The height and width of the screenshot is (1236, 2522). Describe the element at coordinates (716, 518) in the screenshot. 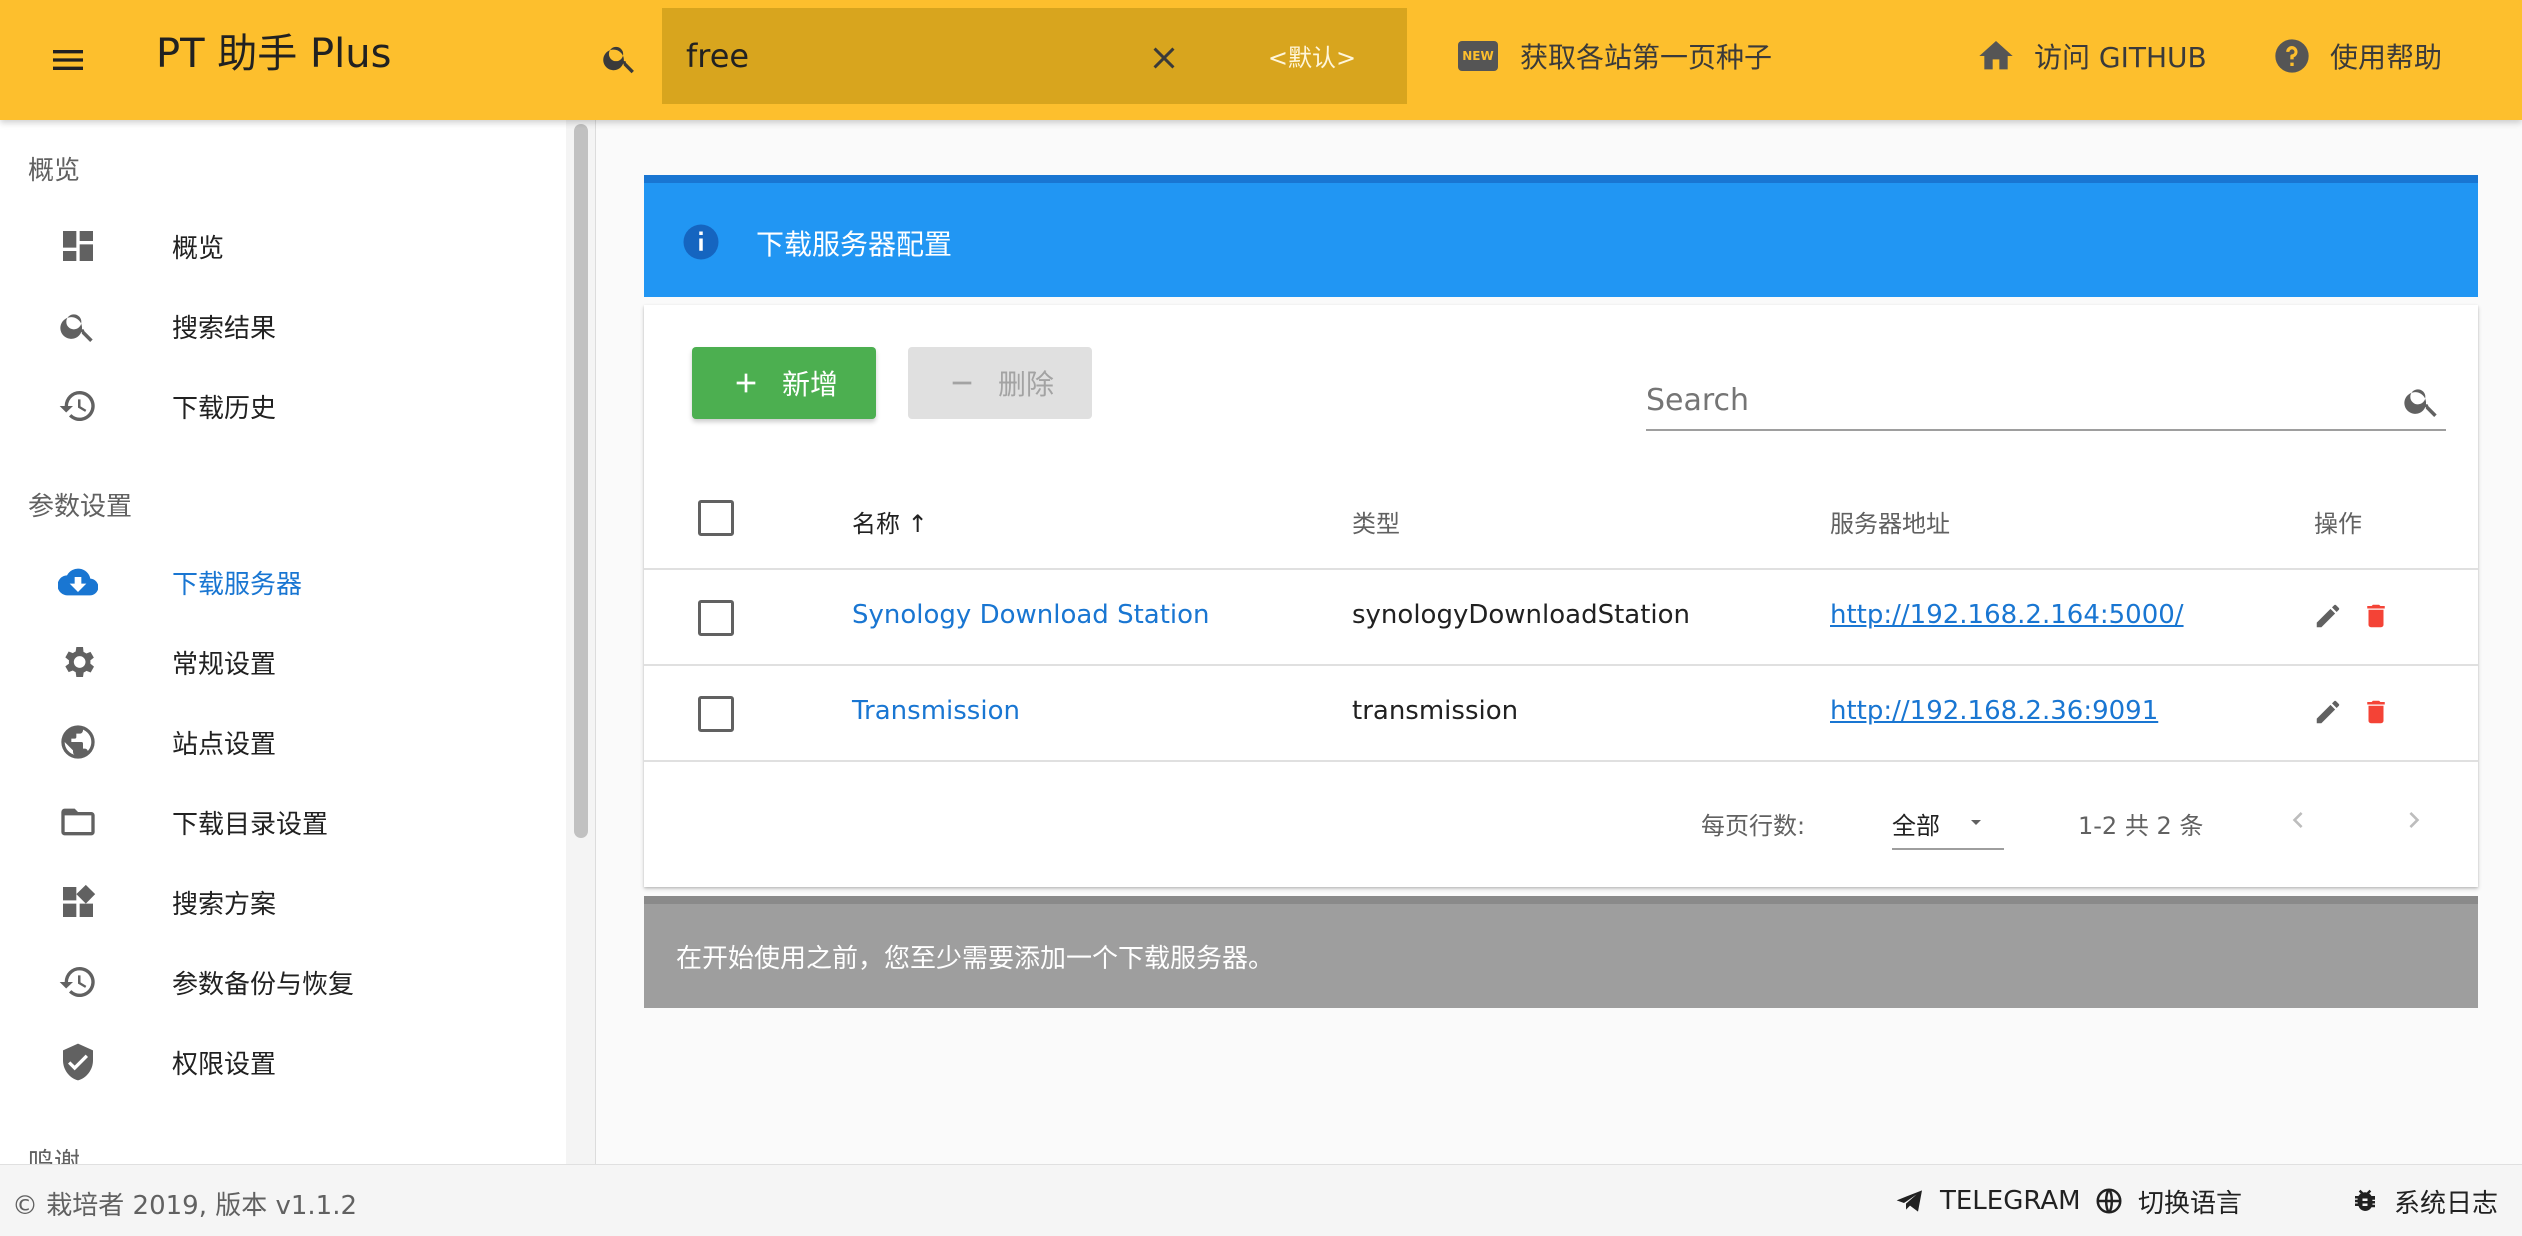

I see `select-all-checkbox` at that location.